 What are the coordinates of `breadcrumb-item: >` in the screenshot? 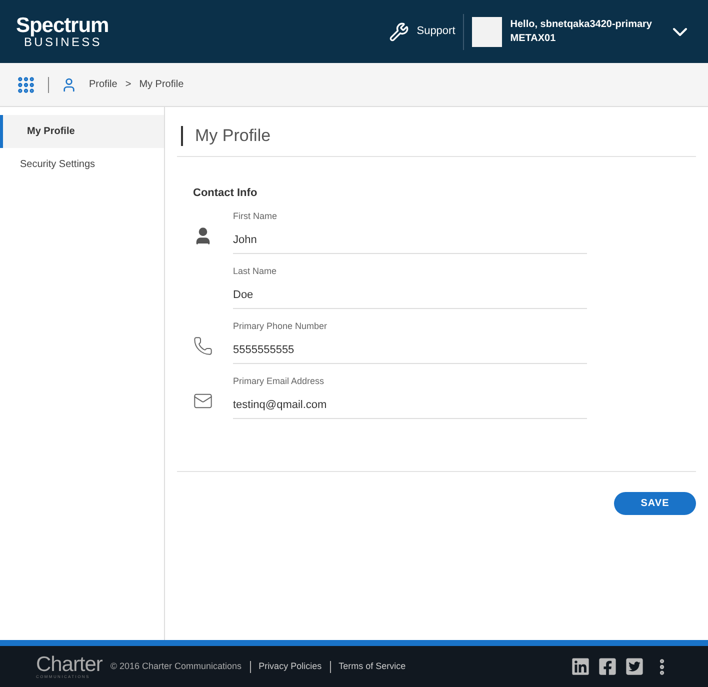 It's located at (128, 85).